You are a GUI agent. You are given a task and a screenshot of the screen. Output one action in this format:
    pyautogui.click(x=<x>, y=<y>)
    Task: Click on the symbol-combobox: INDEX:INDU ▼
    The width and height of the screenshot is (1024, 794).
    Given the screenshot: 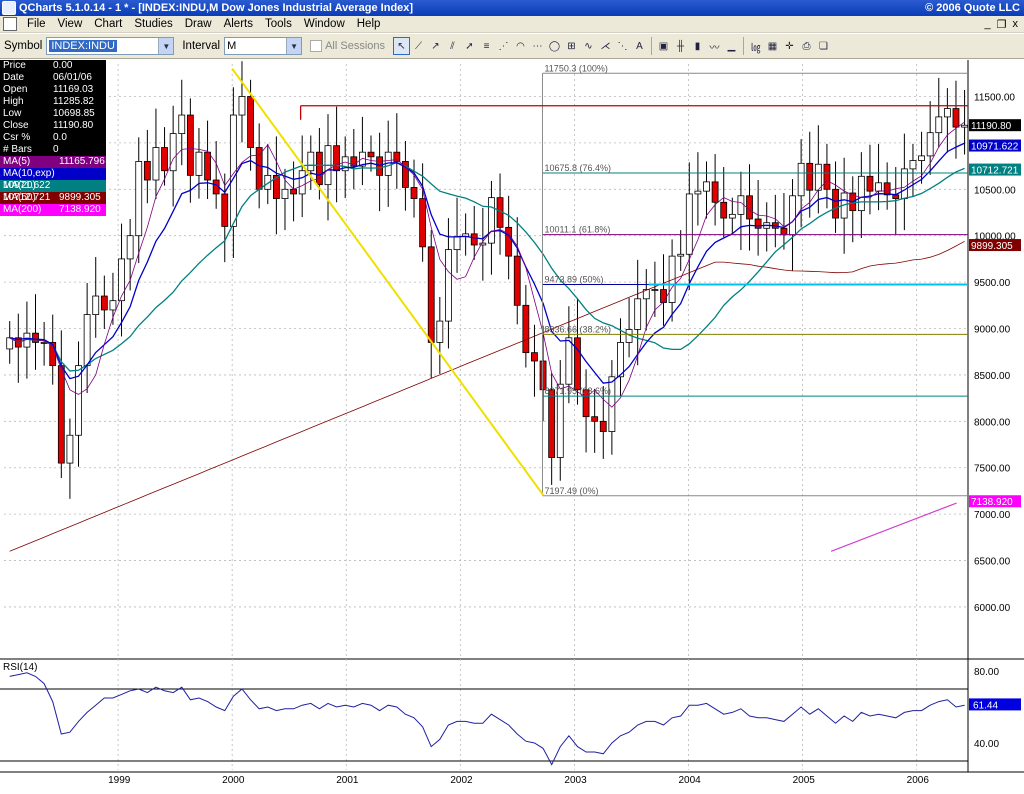 What is the action you would take?
    pyautogui.click(x=110, y=46)
    